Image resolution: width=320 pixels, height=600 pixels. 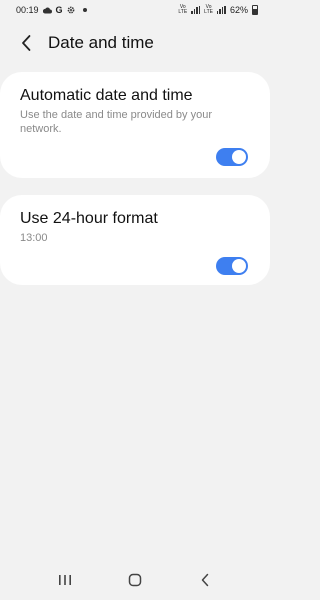 I want to click on home-icon, so click(x=135, y=580).